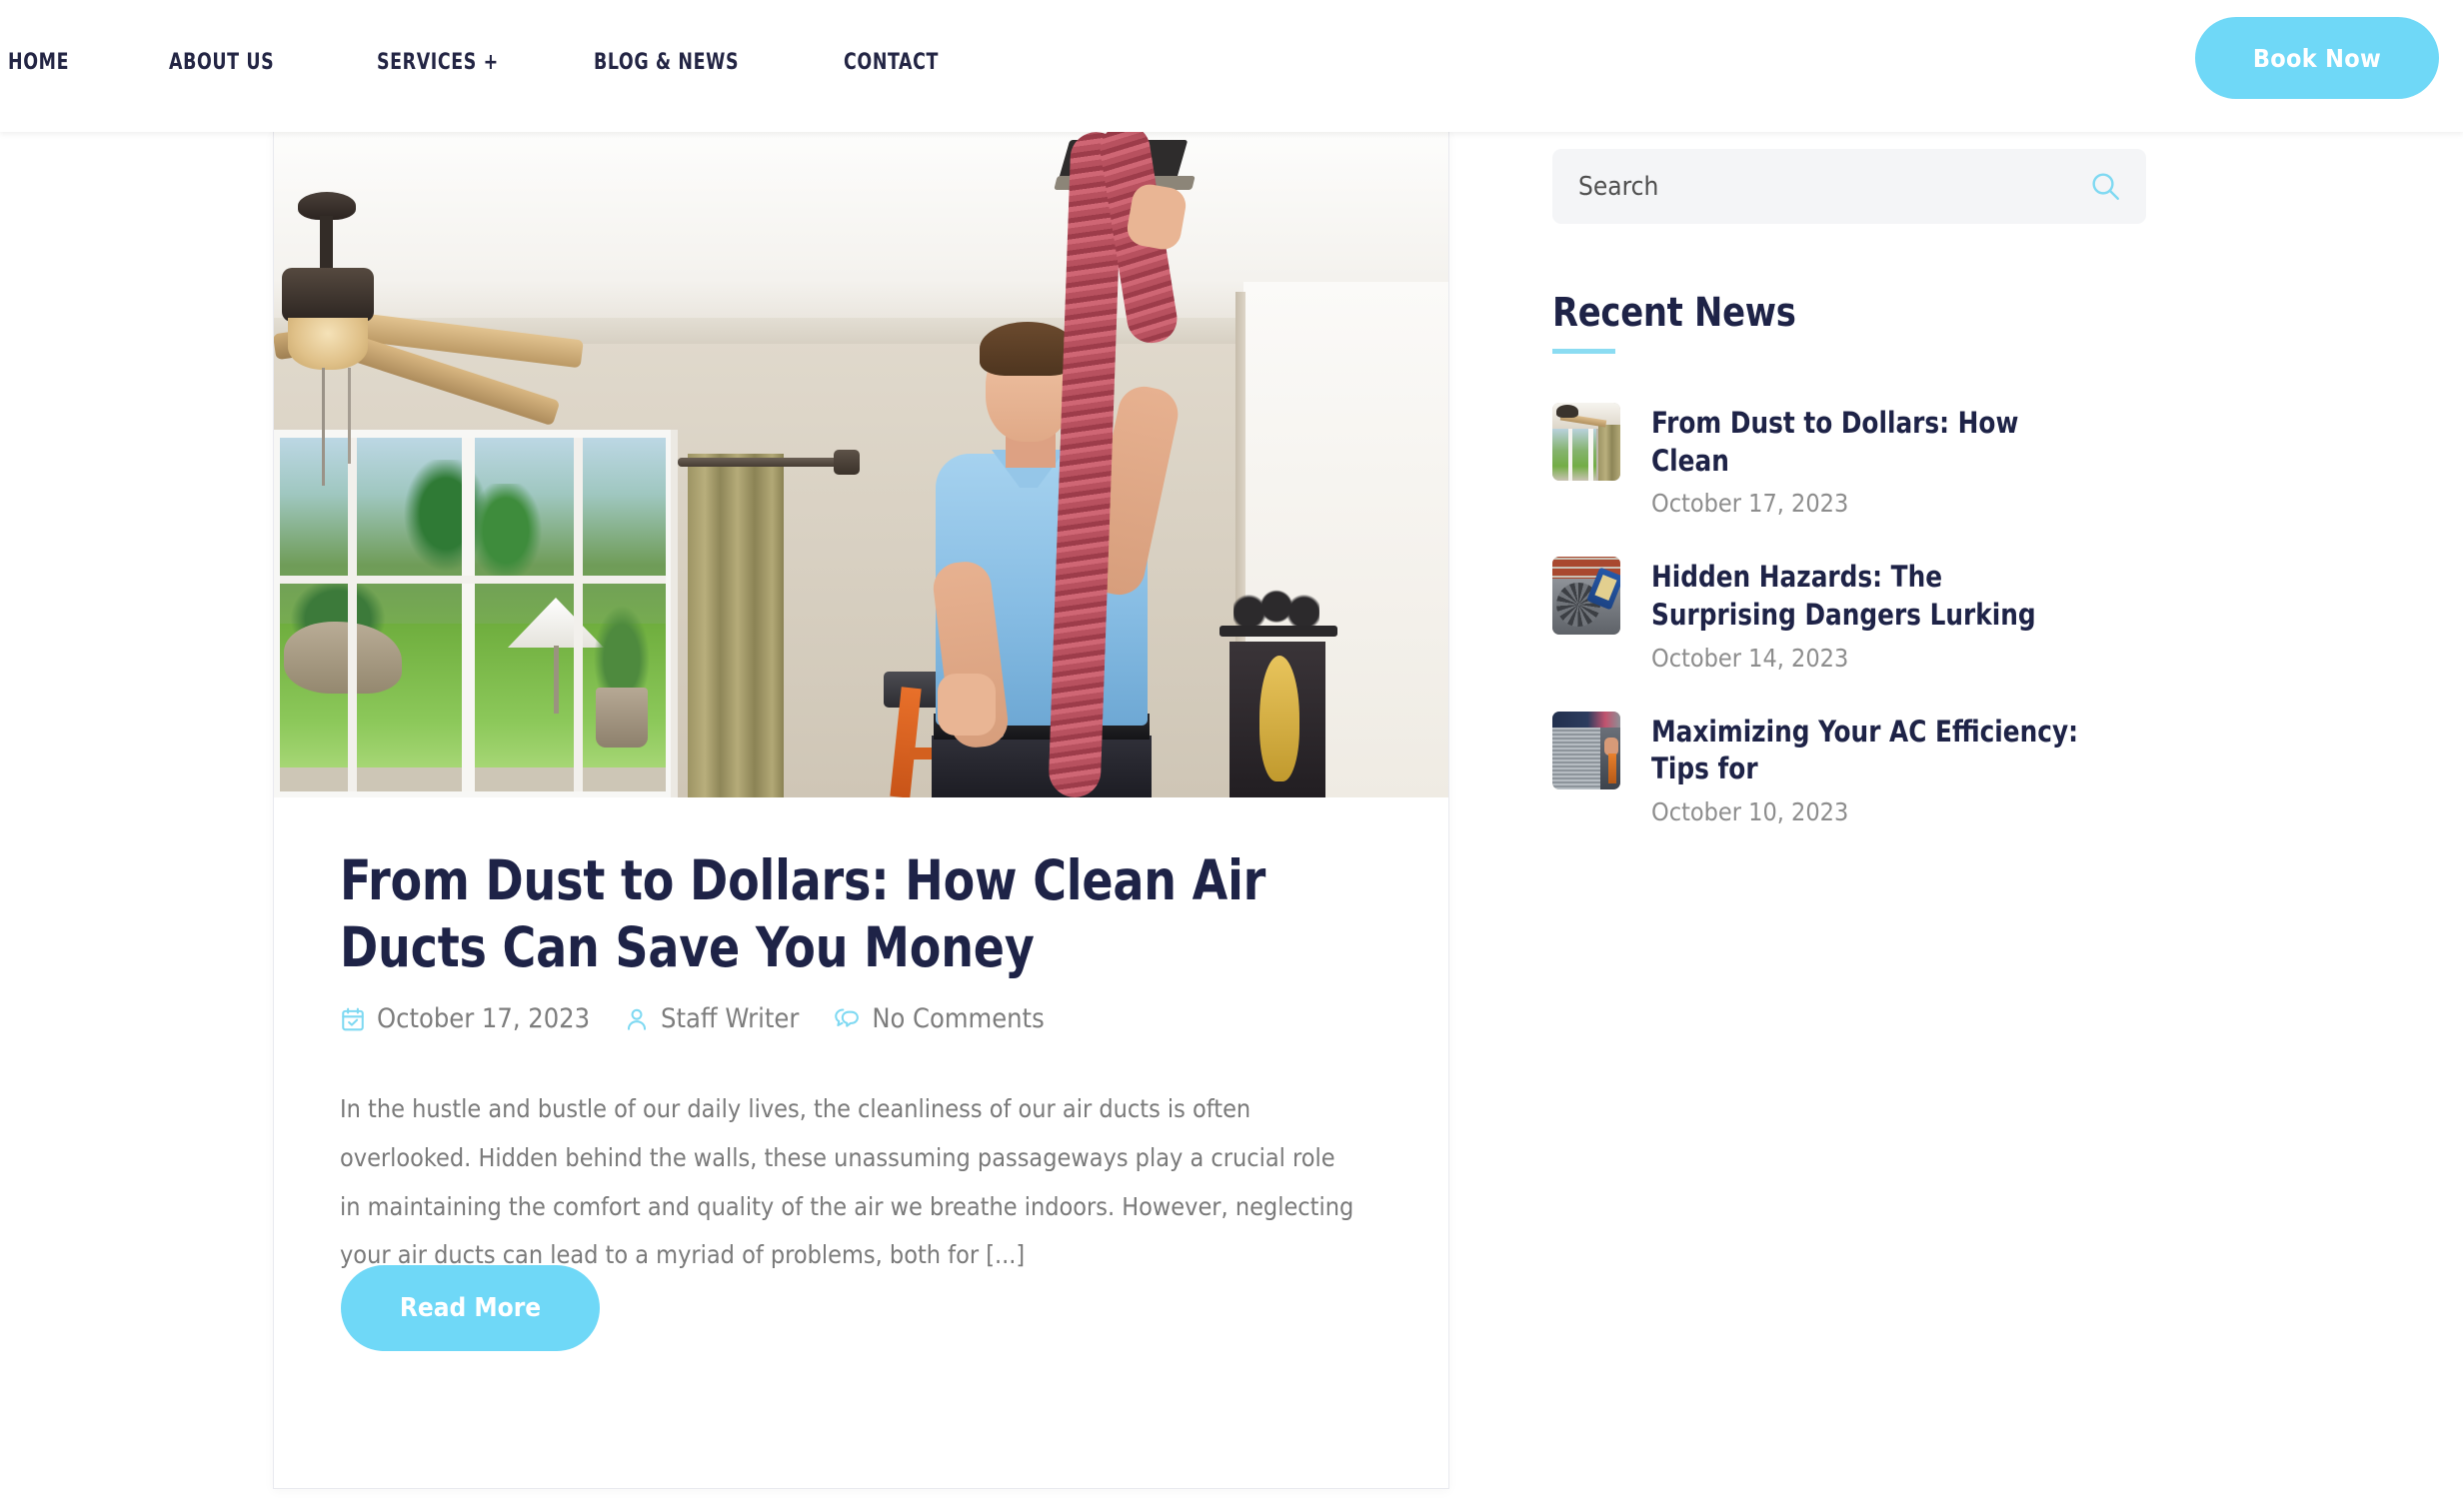  I want to click on book-now-button: Book Now, so click(2317, 58).